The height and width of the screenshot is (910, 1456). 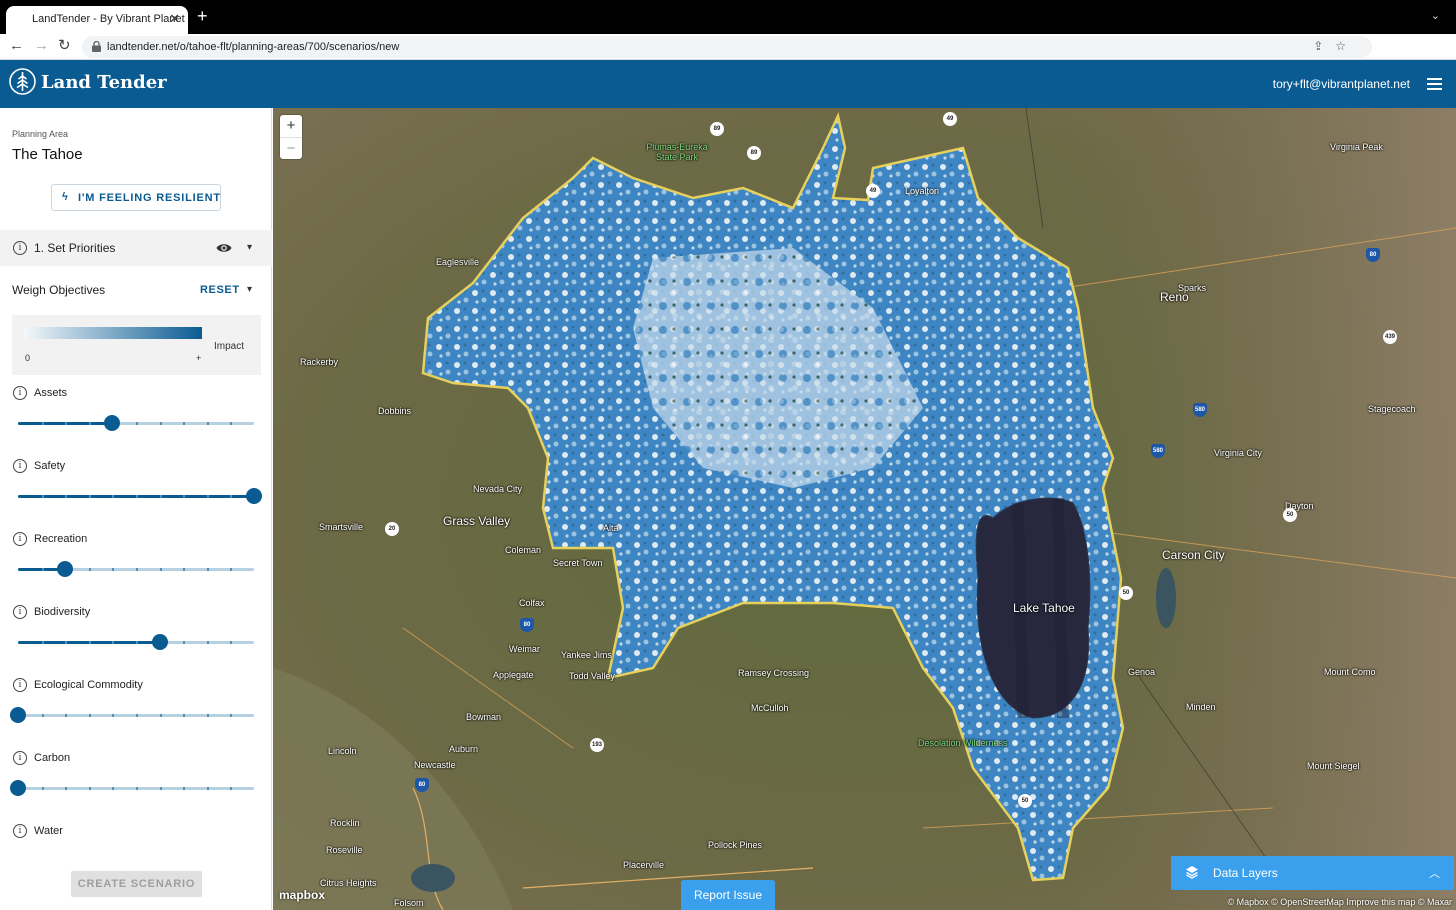 I want to click on interstate-shield: 580, so click(x=1200, y=410).